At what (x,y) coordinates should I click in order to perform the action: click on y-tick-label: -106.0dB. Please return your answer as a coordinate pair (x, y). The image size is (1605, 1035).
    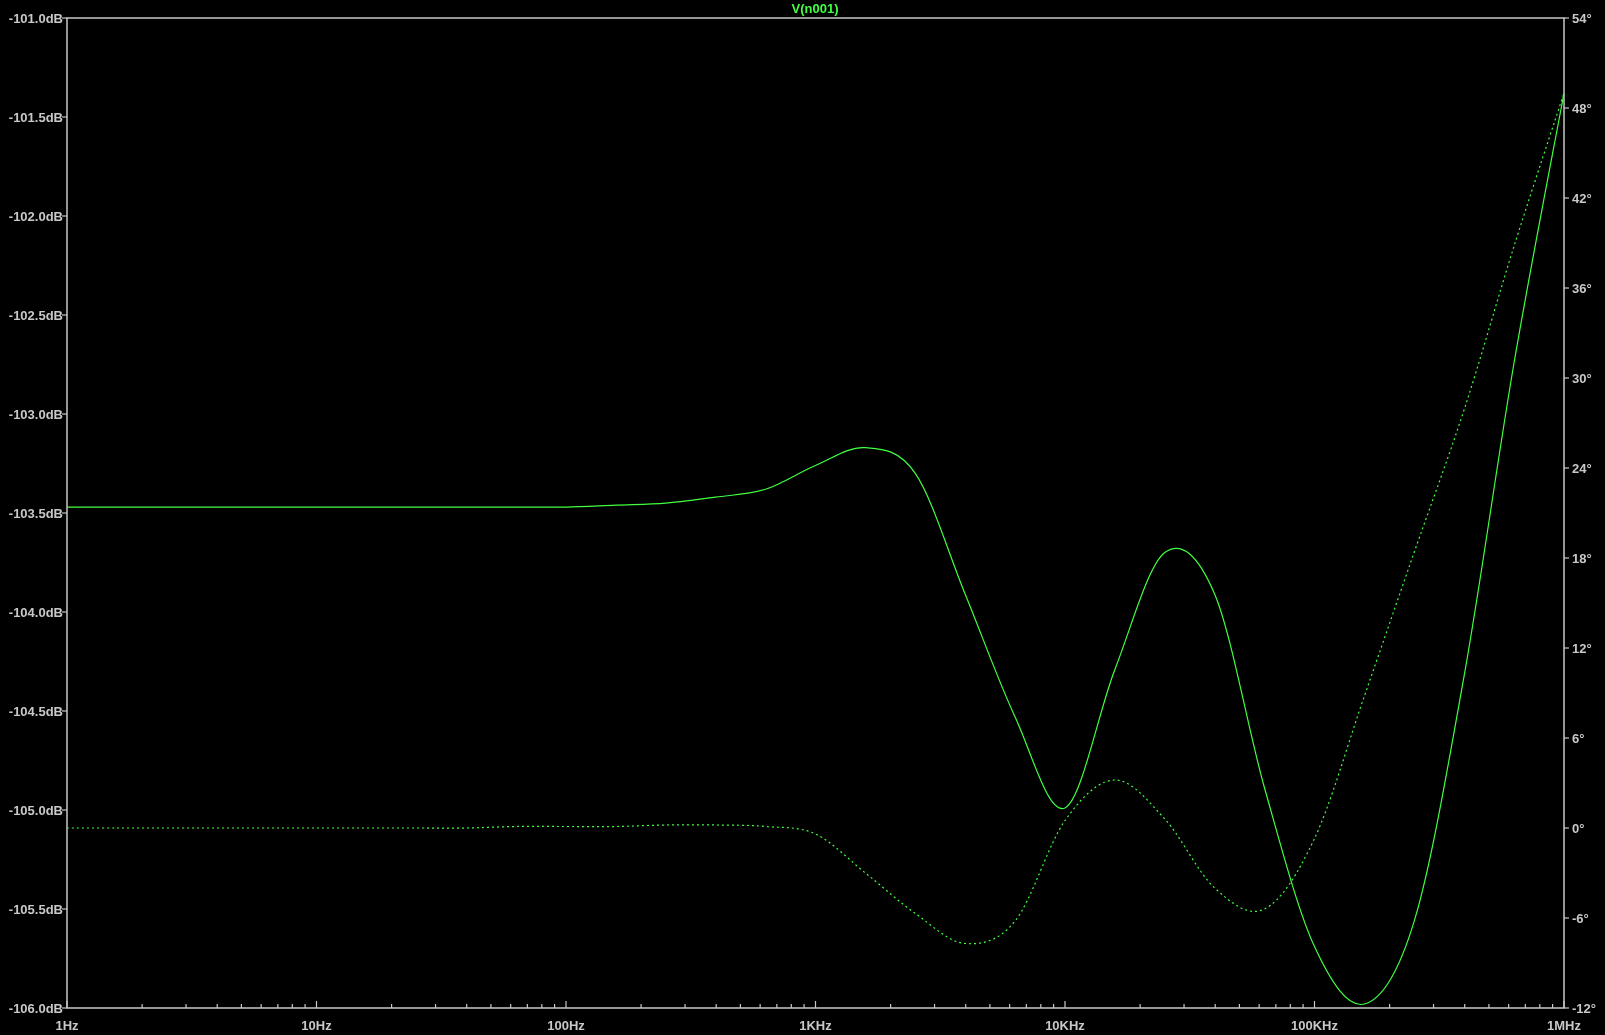
    Looking at the image, I should click on (35, 1008).